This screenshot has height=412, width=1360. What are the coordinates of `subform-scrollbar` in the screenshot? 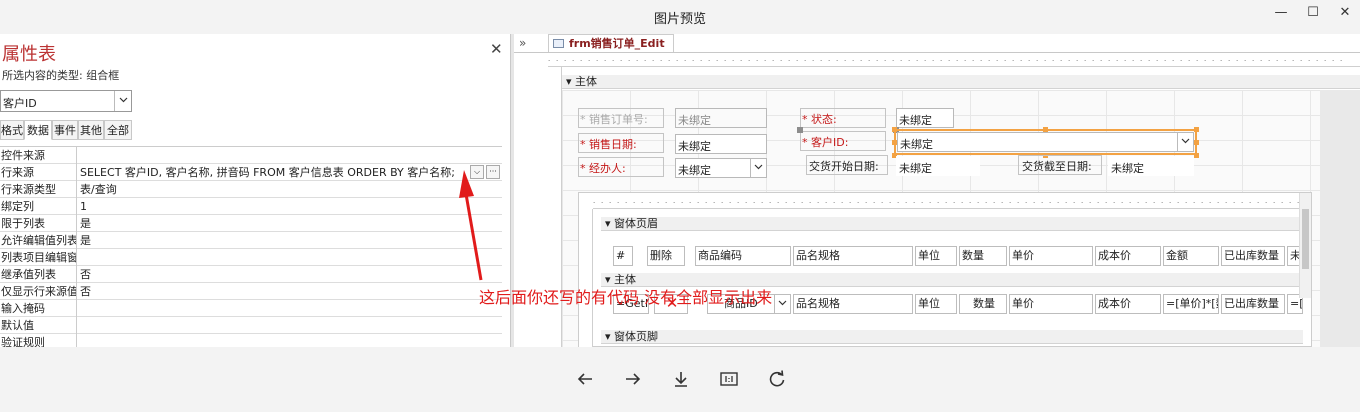 It's located at (1305, 245).